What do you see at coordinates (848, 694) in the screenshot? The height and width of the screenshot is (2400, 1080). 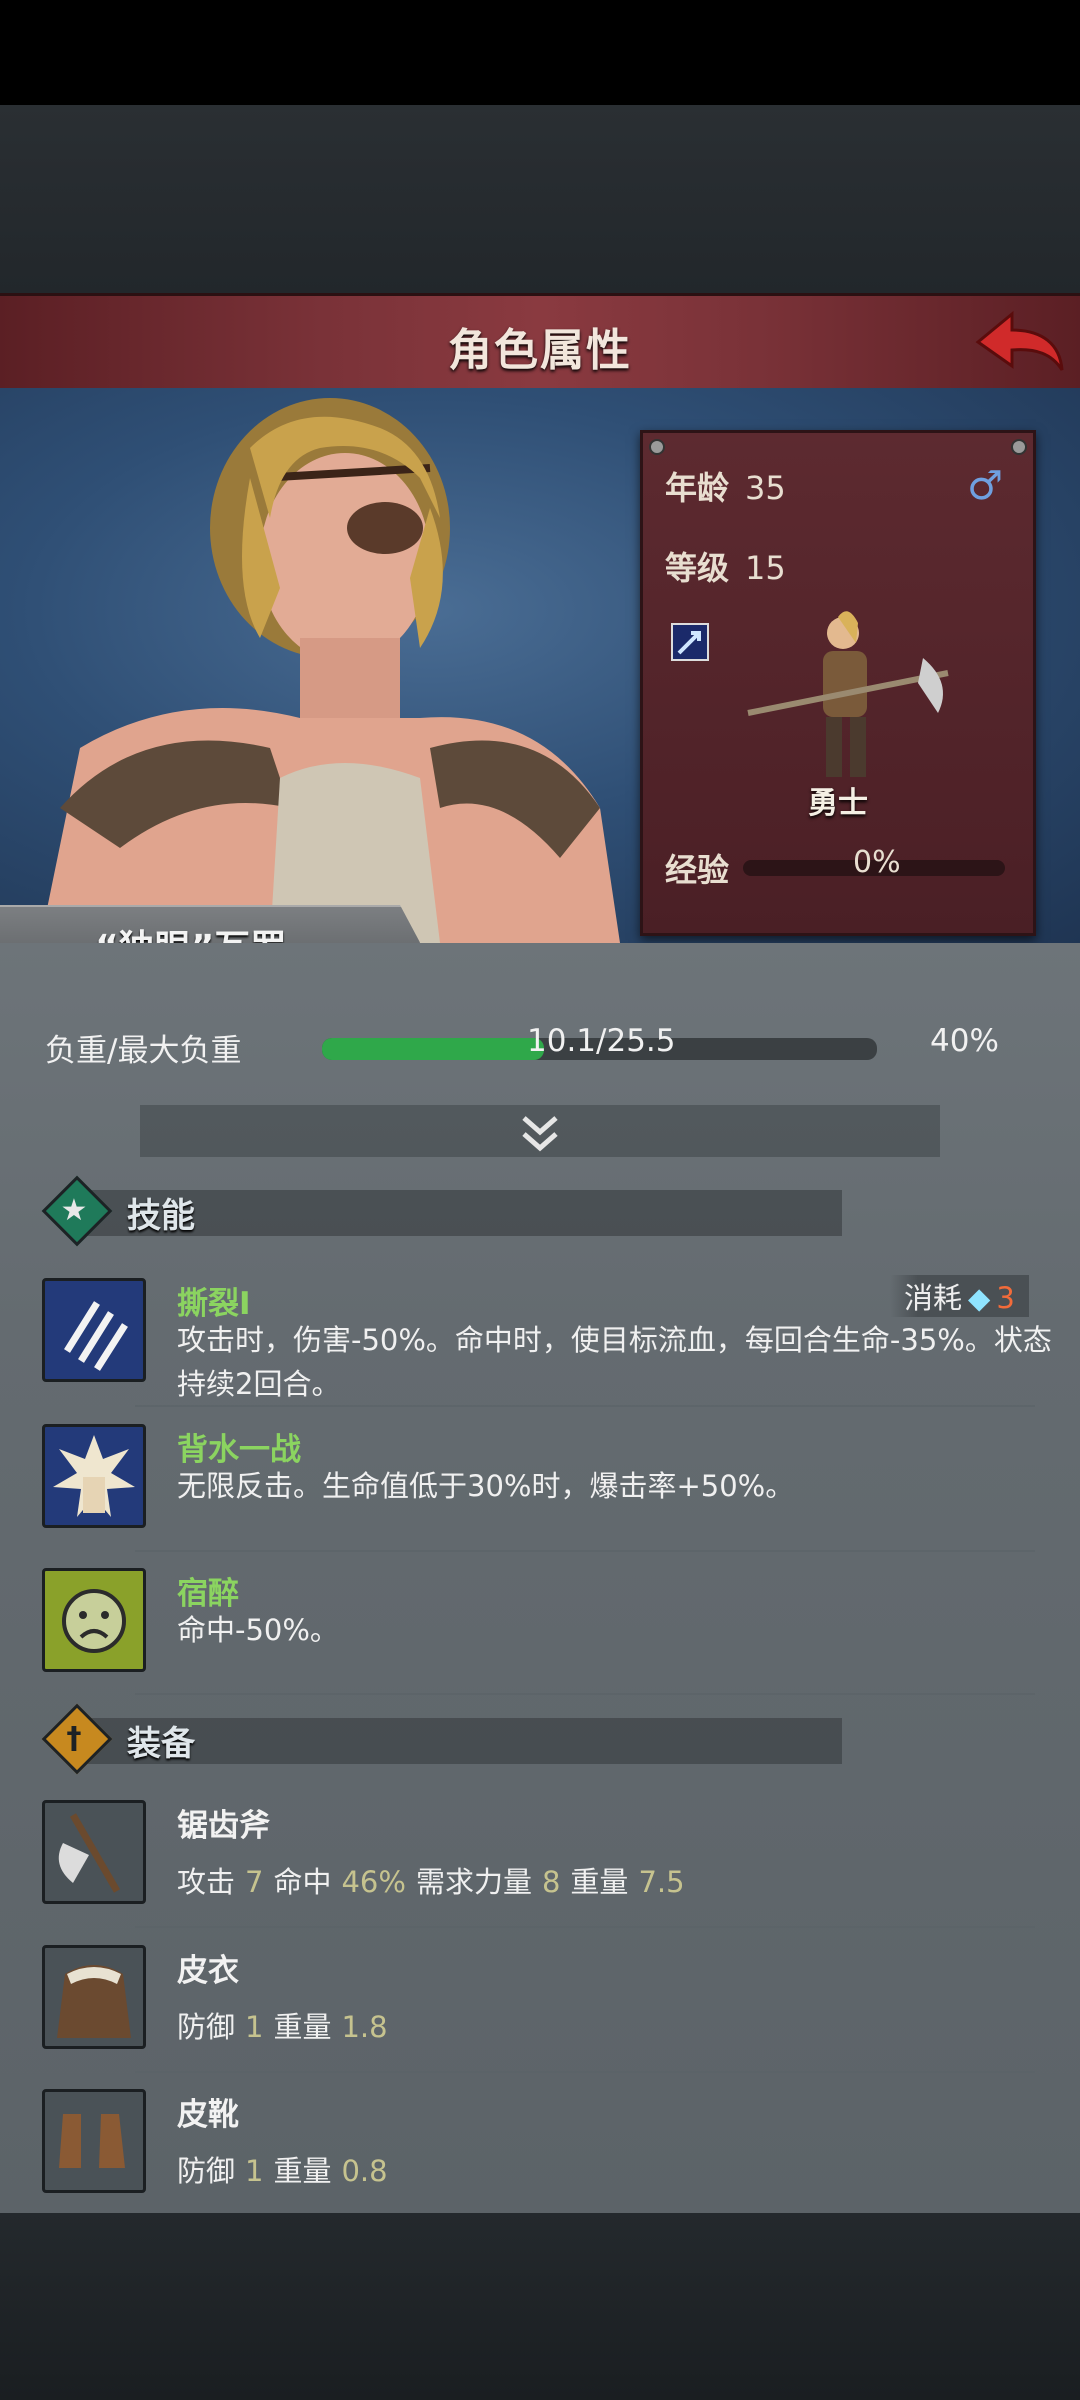 I see `class-figure` at bounding box center [848, 694].